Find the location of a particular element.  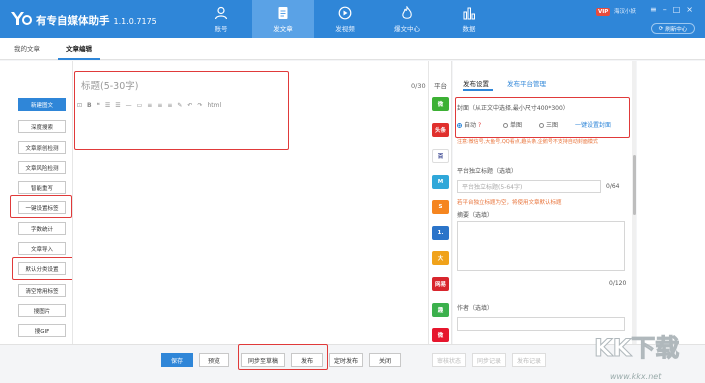

nav-label: 爆文中心 is located at coordinates (407, 28).